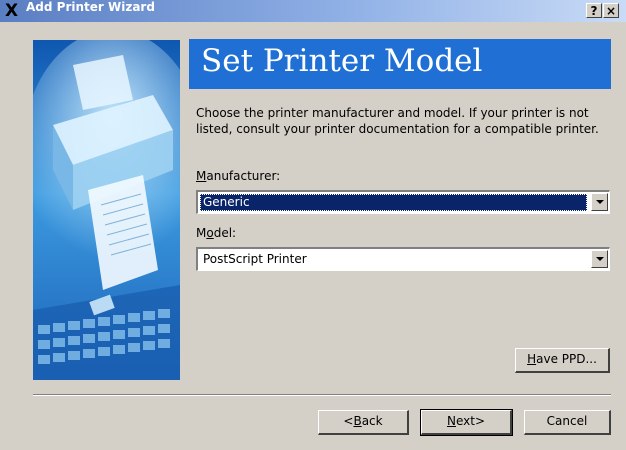 This screenshot has height=450, width=626. I want to click on page-header-band: Set Printer Model, so click(400, 64).